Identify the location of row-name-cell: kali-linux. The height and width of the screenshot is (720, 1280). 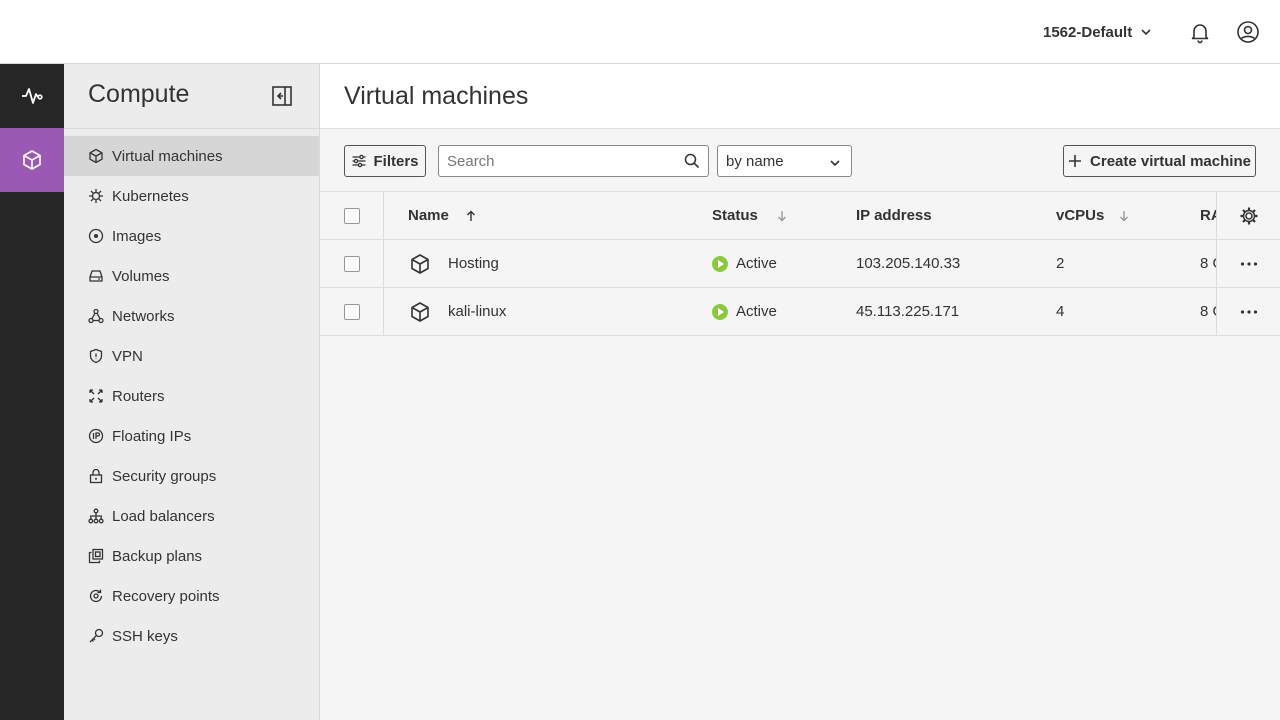
(457, 311).